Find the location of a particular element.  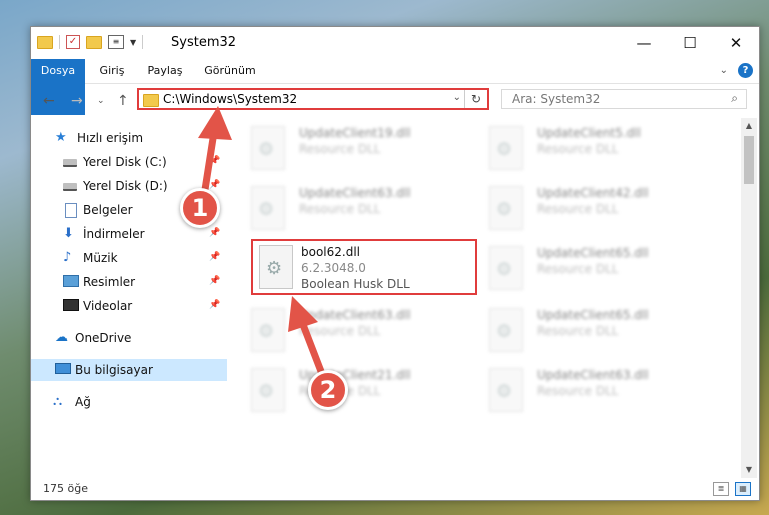

file-name: UpdateClient42.dll is located at coordinates (593, 193).